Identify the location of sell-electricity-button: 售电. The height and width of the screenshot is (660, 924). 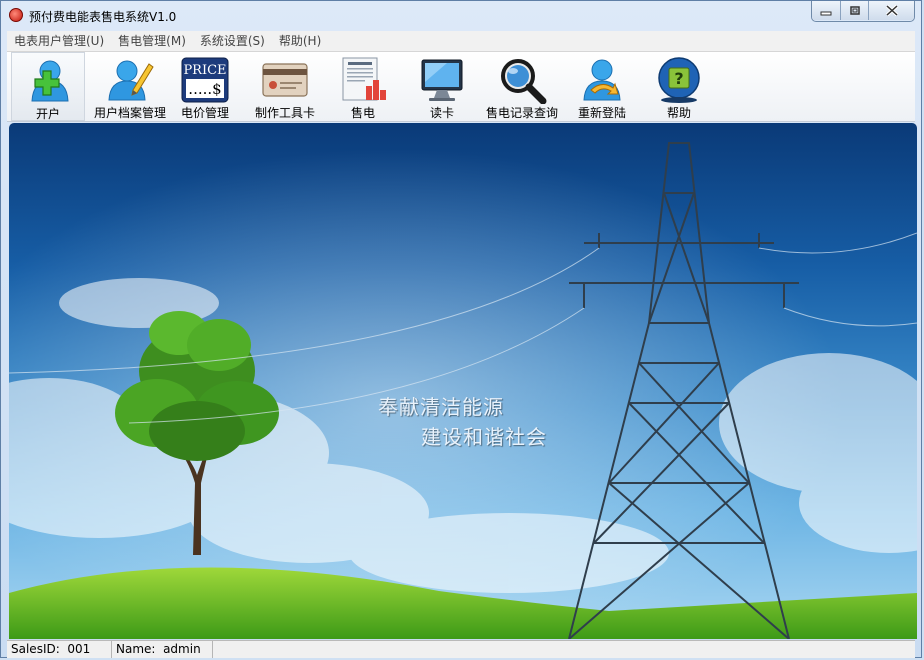
(363, 86).